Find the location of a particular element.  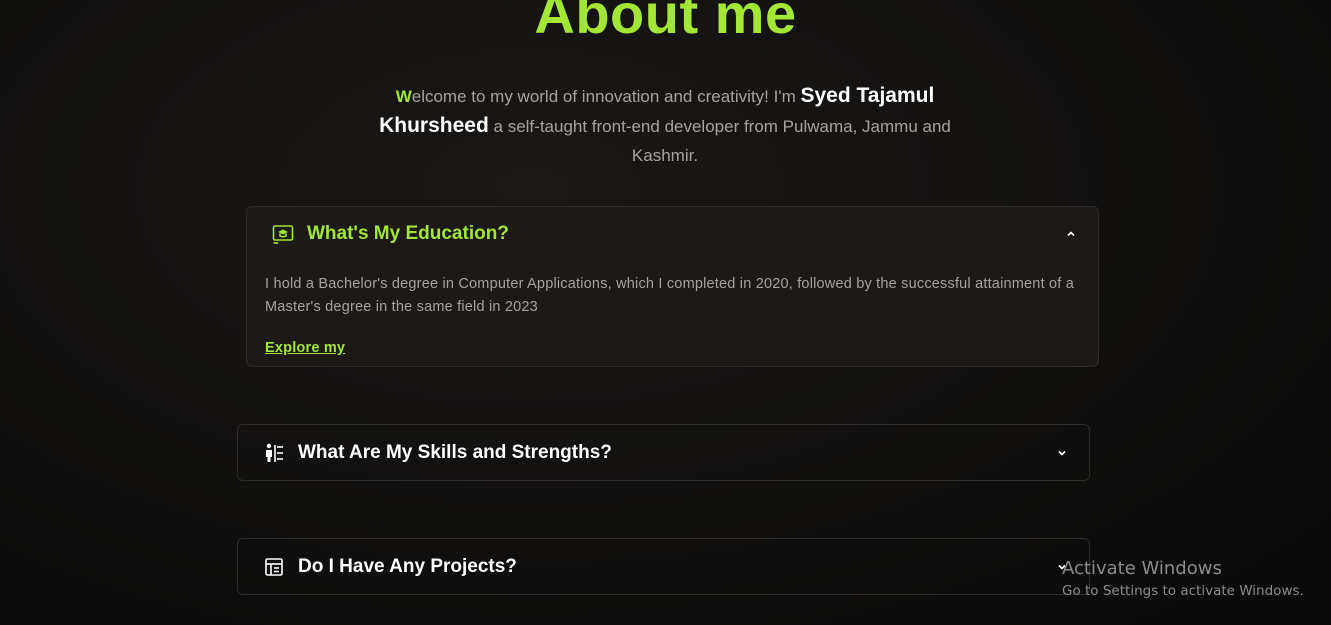

skills-icon is located at coordinates (274, 453).